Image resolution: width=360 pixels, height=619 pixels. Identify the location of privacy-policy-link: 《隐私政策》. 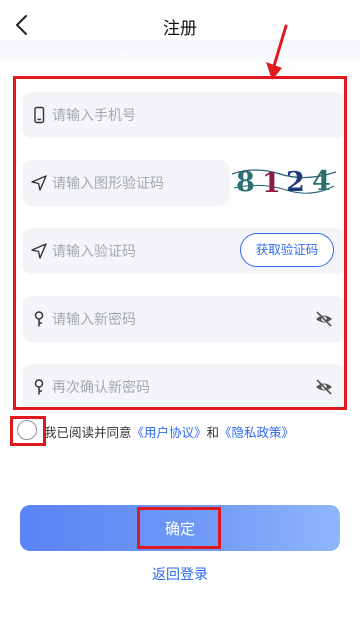
(256, 432).